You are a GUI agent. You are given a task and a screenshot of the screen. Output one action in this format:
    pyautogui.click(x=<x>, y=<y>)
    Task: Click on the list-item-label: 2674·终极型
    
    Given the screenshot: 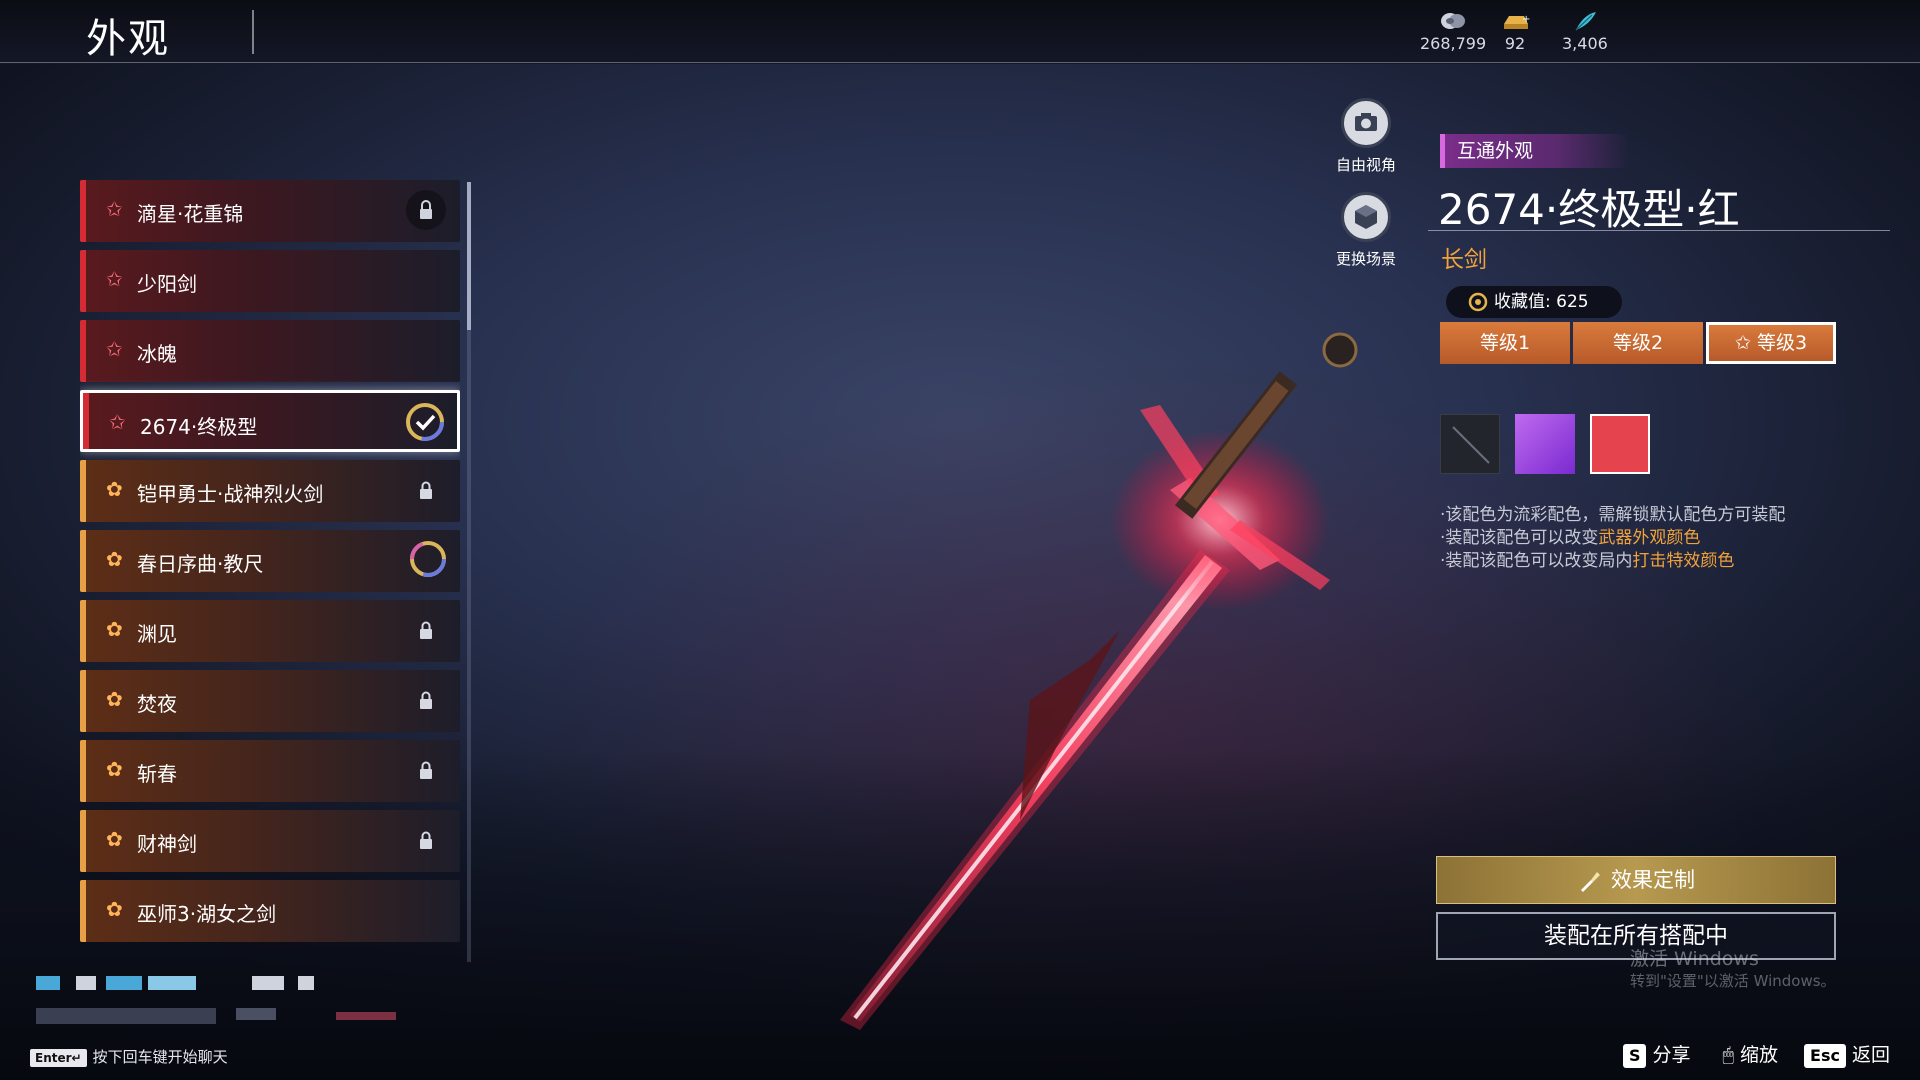 What is the action you would take?
    pyautogui.click(x=199, y=427)
    